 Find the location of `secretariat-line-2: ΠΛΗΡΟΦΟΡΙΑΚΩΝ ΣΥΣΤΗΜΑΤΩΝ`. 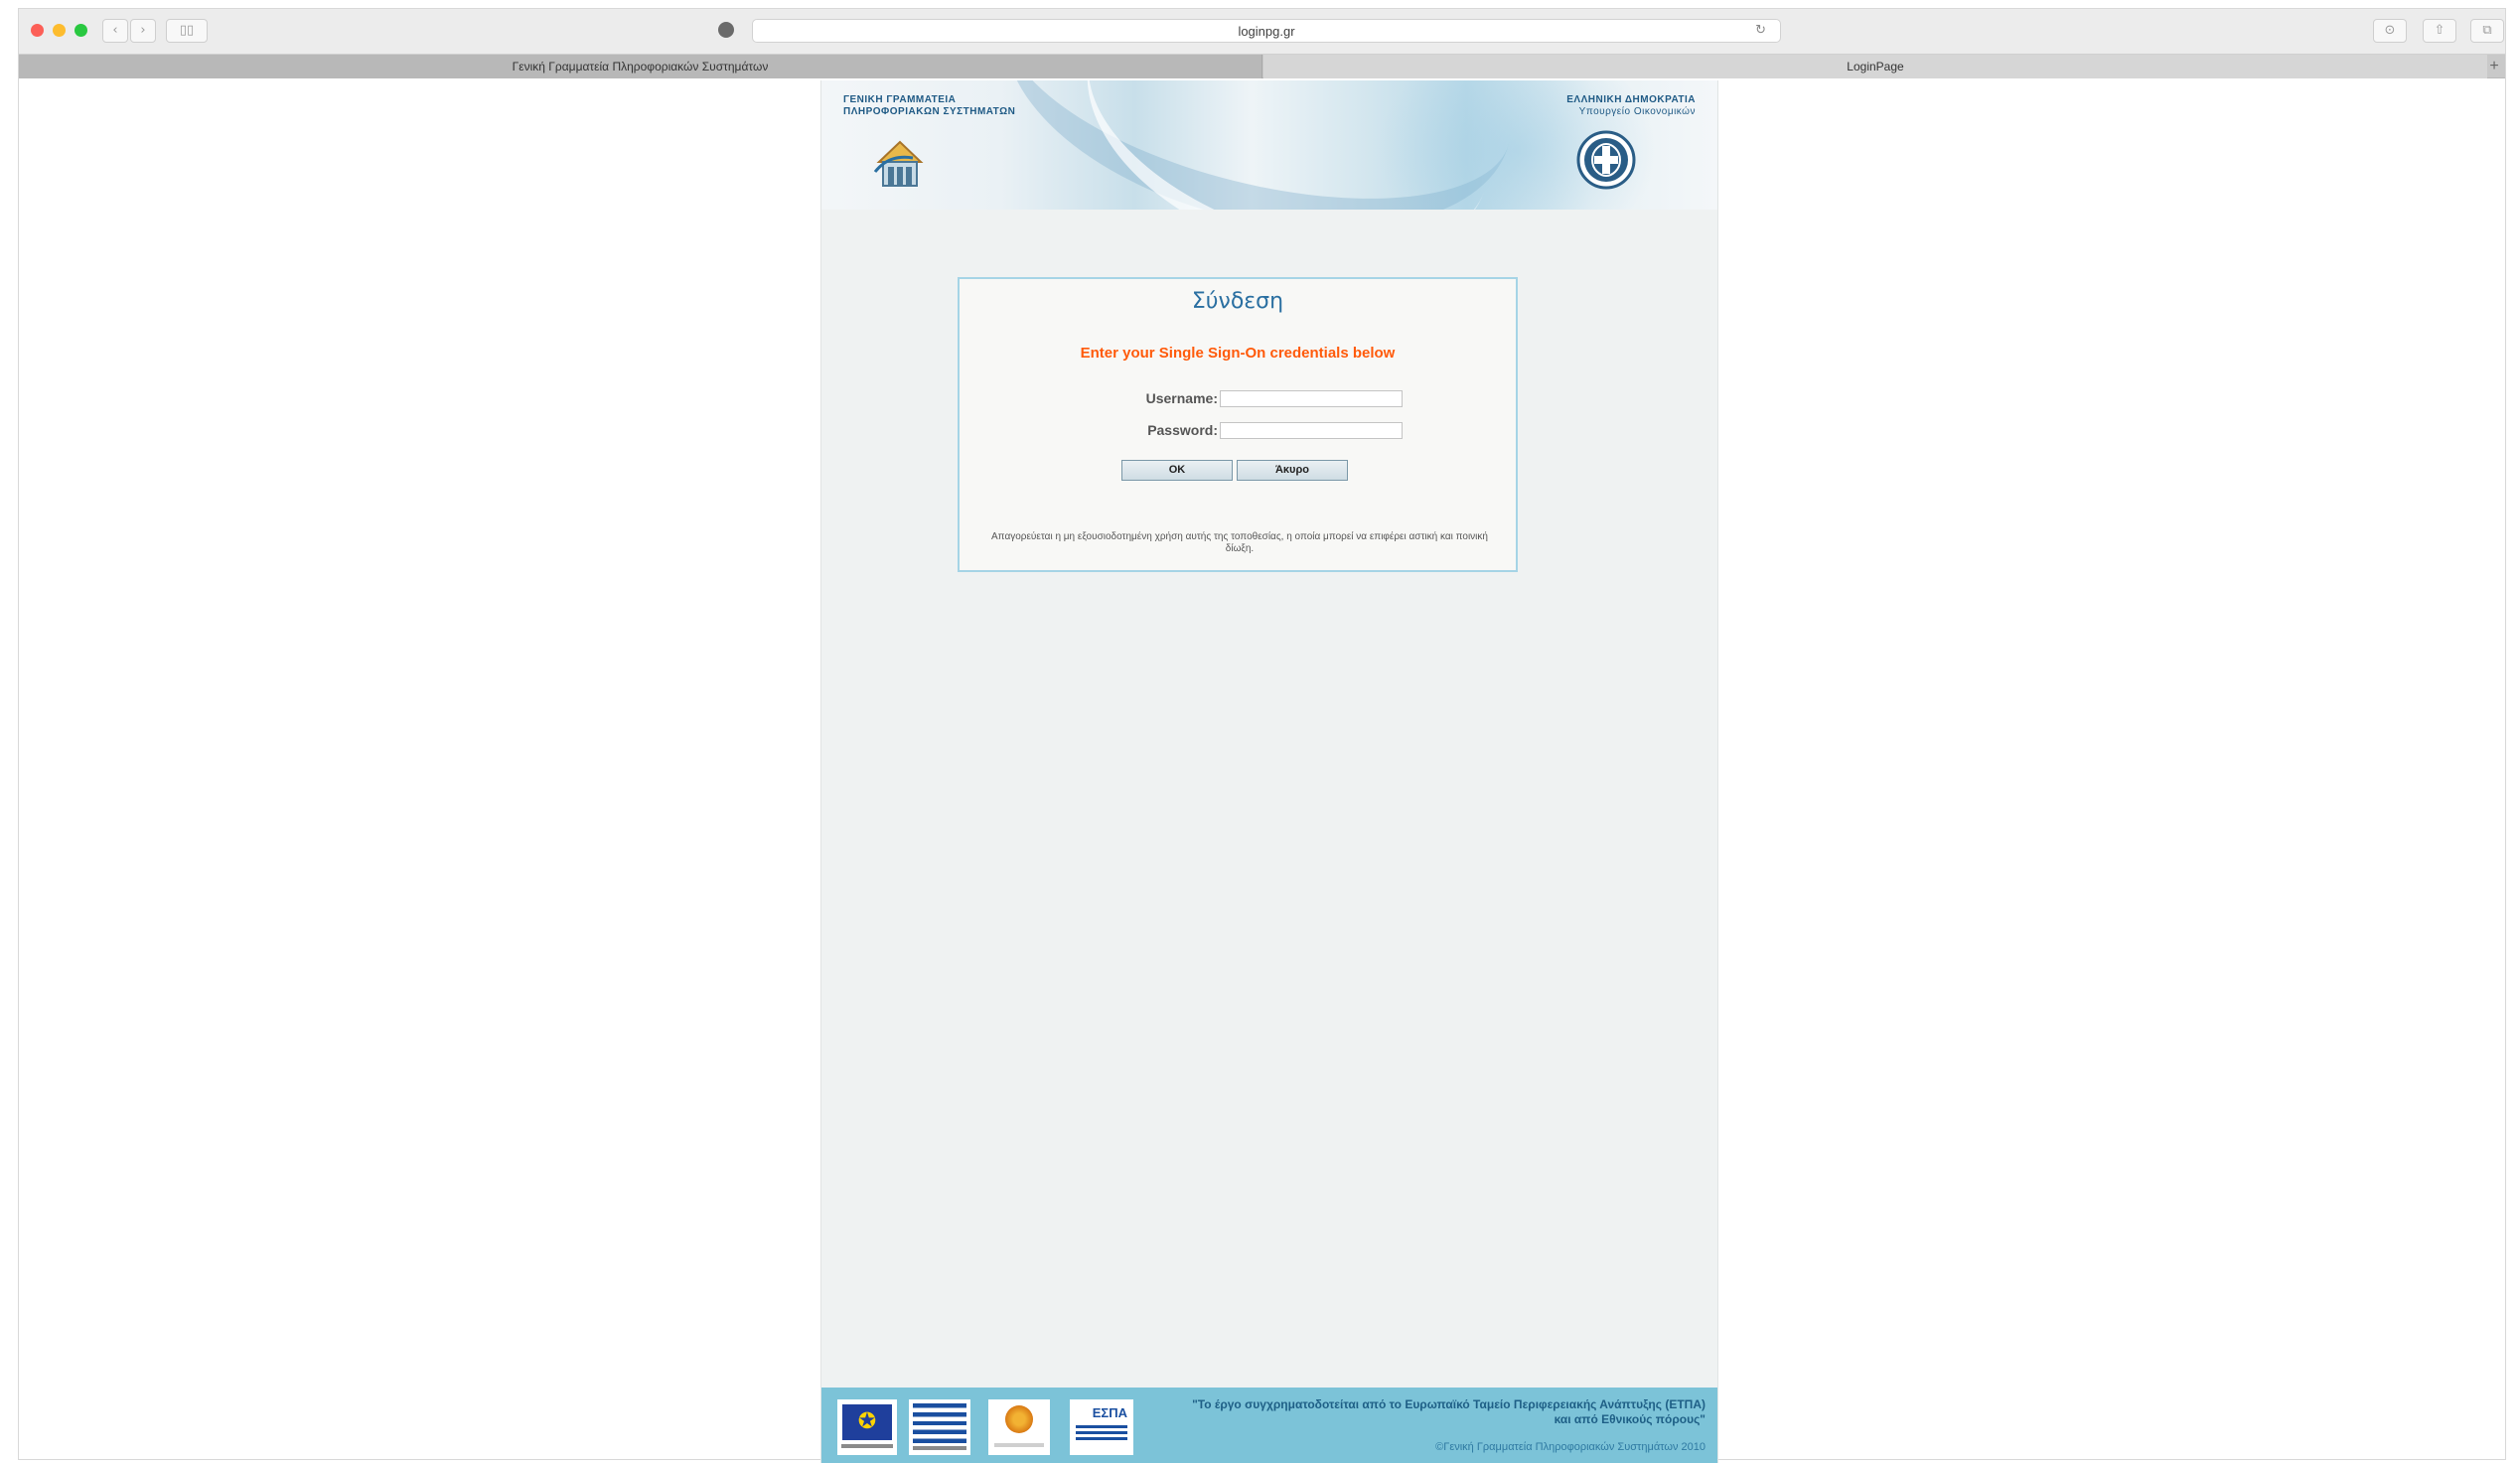

secretariat-line-2: ΠΛΗΡΟΦΟΡΙΑΚΩΝ ΣΥΣΤΗΜΑΤΩΝ is located at coordinates (929, 111).